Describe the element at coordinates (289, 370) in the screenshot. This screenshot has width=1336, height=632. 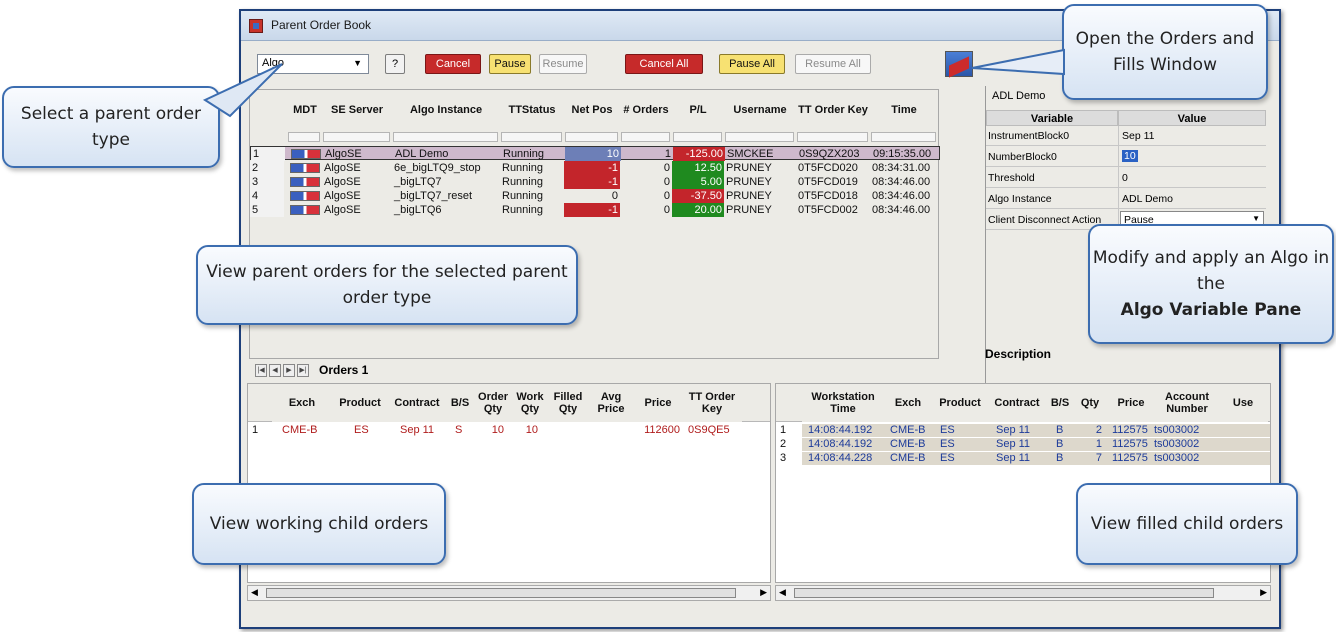
I see `next-tab-icon: ▶` at that location.